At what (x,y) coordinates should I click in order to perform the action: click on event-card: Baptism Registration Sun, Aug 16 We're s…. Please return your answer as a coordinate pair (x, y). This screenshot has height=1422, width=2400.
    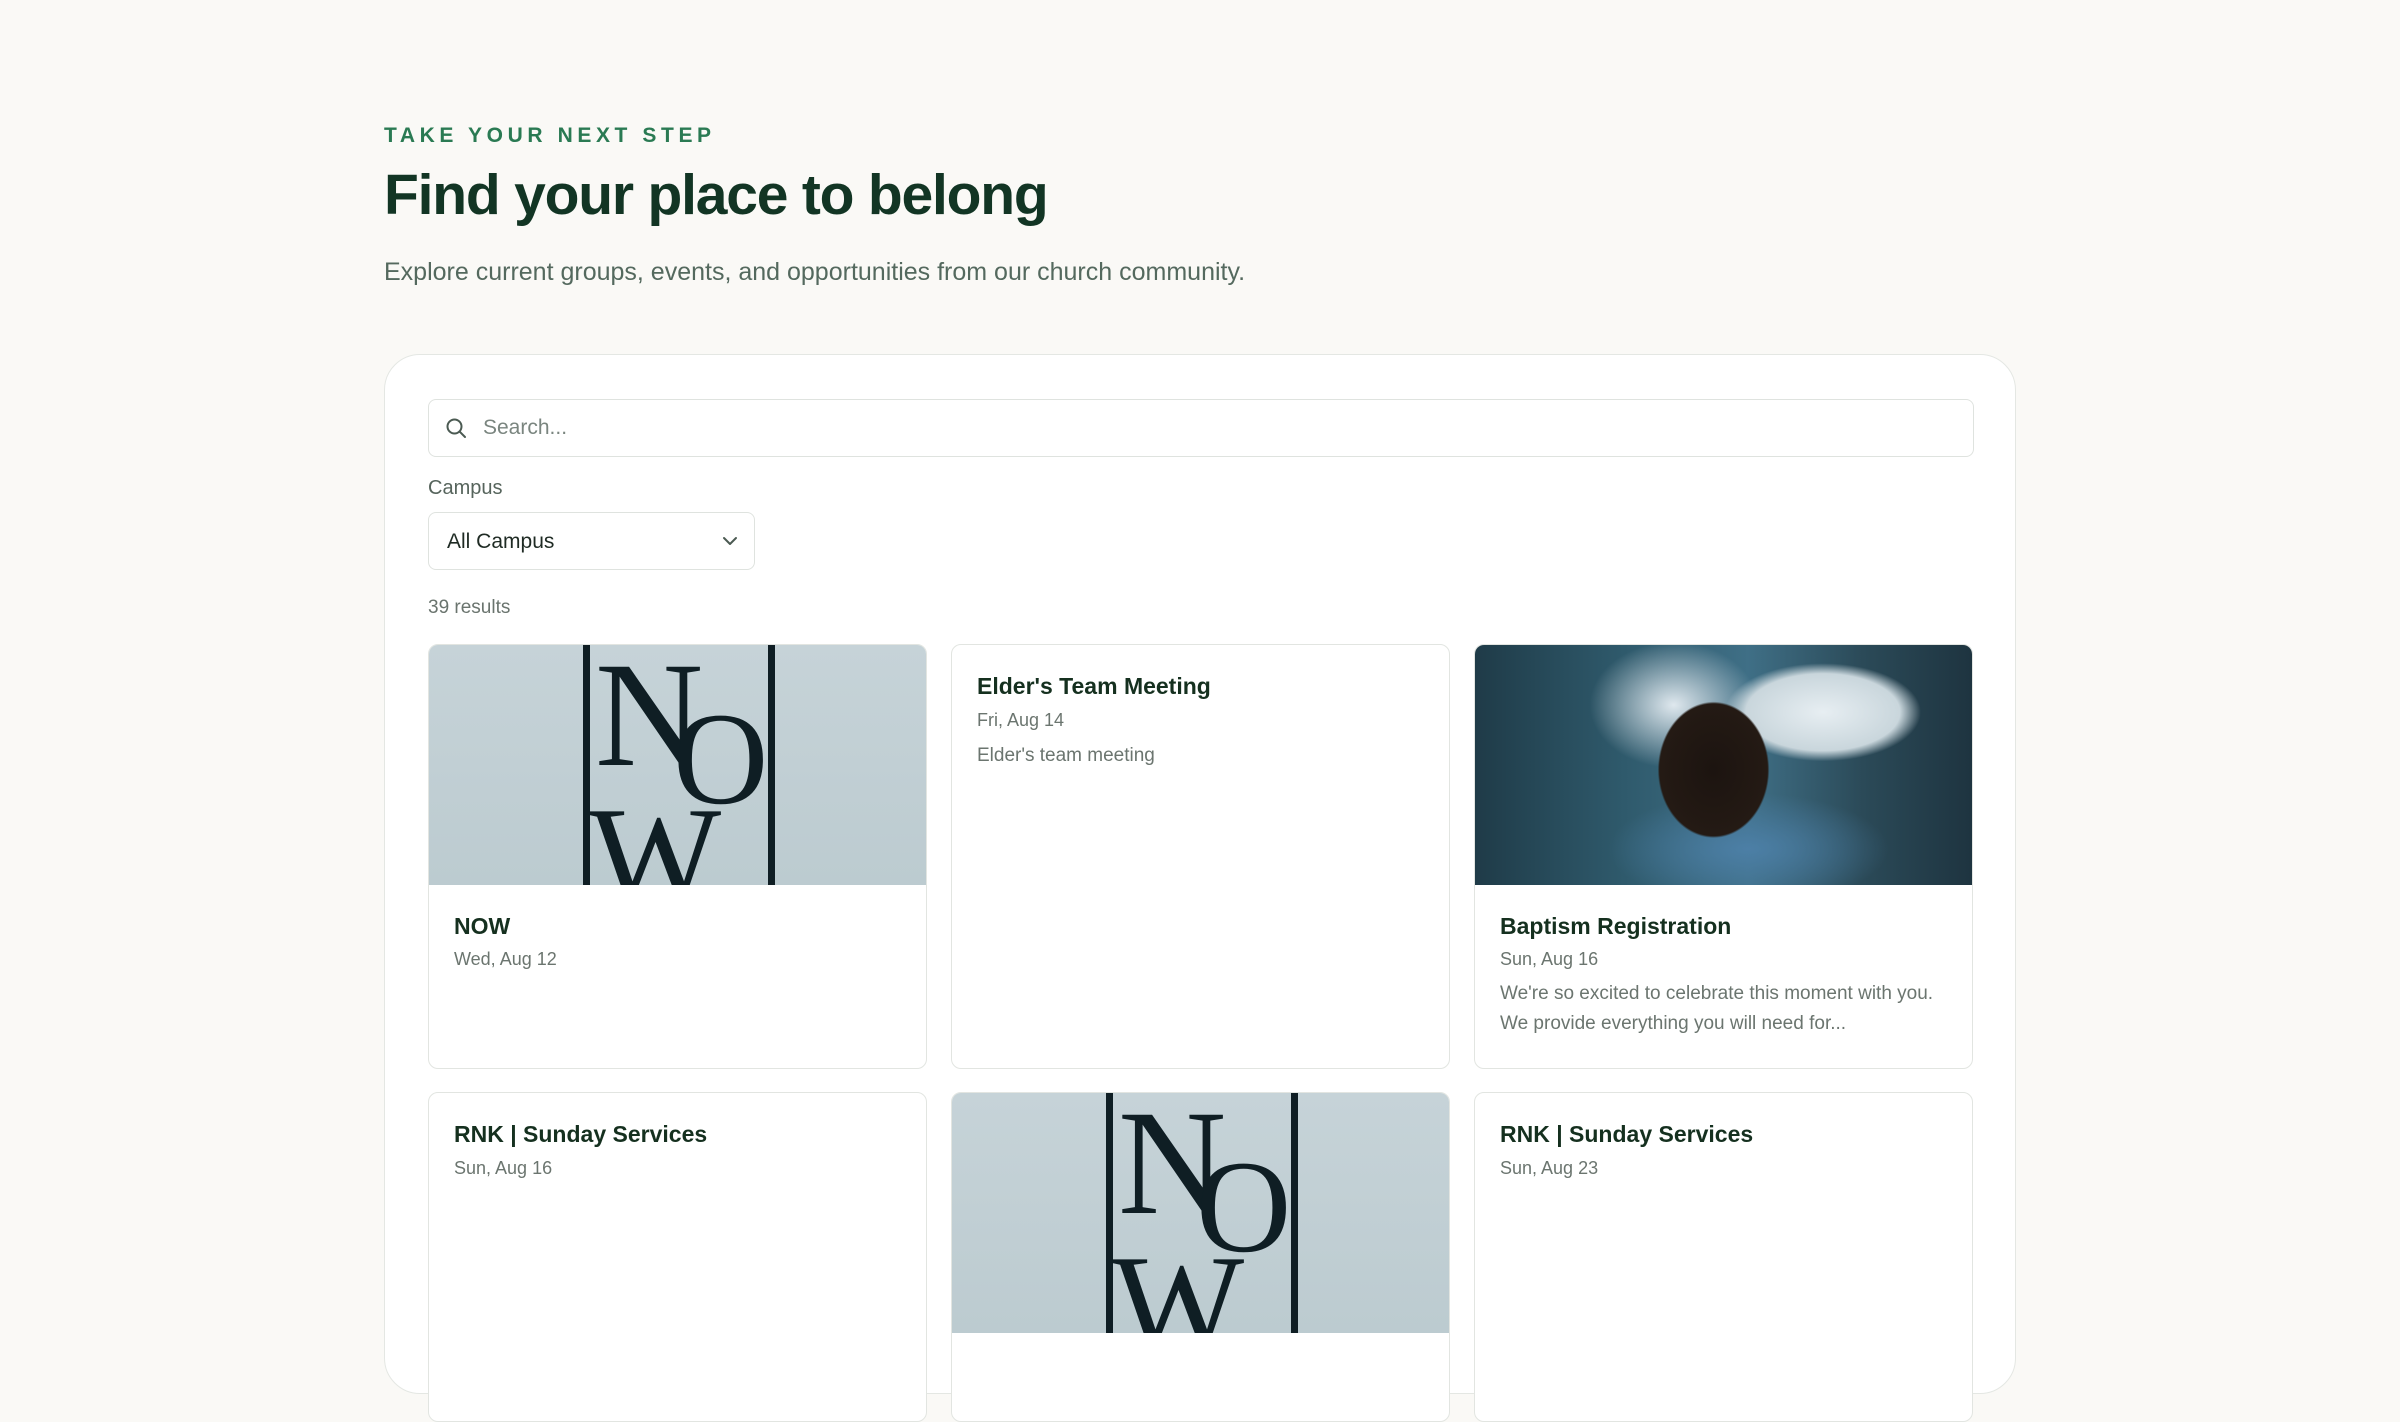
    Looking at the image, I should click on (1723, 856).